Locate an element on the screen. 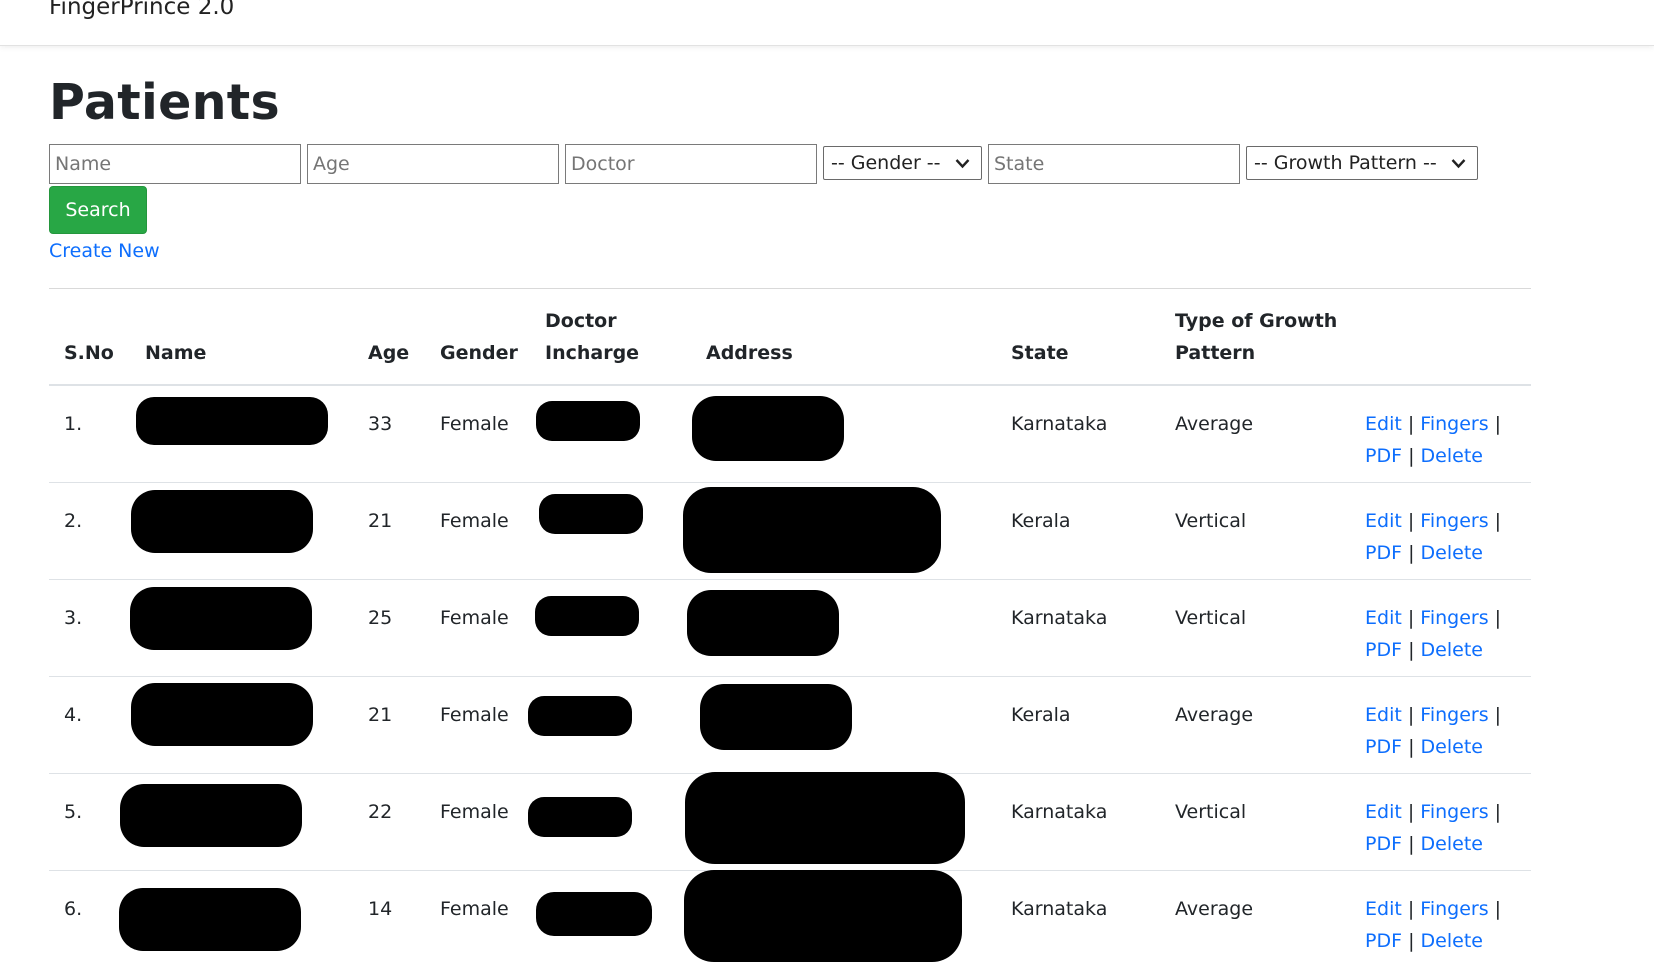  divider is located at coordinates (790, 288).